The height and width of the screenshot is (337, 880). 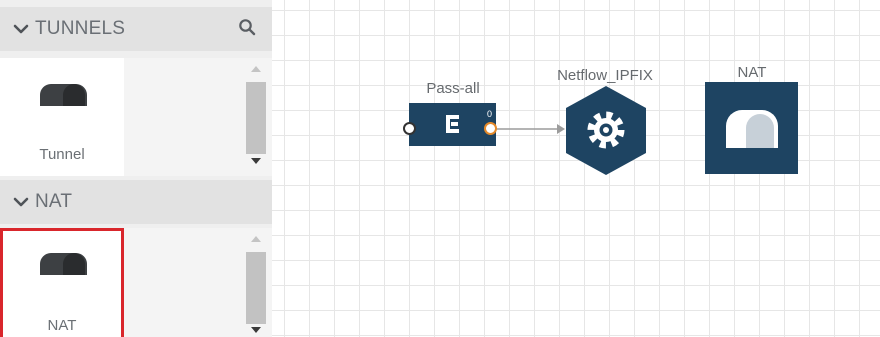 I want to click on nat-tile: NAT, so click(x=62, y=282).